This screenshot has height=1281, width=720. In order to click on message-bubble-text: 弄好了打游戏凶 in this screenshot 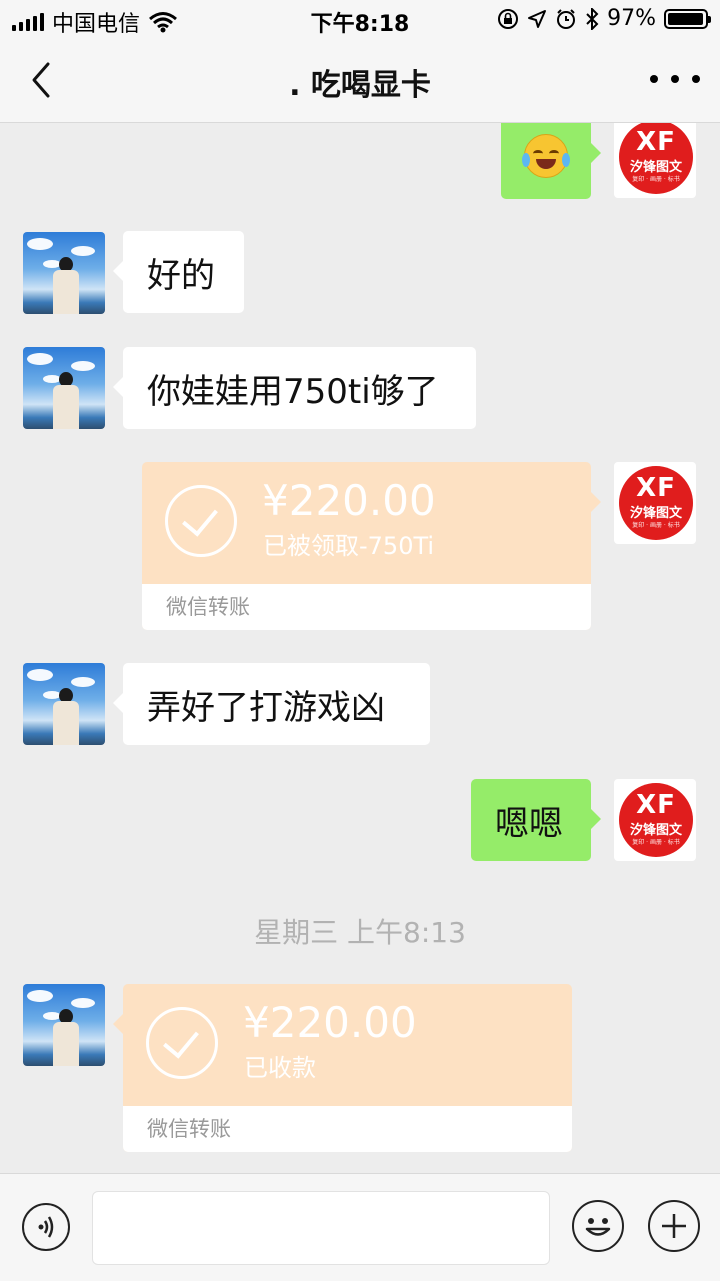, I will do `click(271, 704)`.